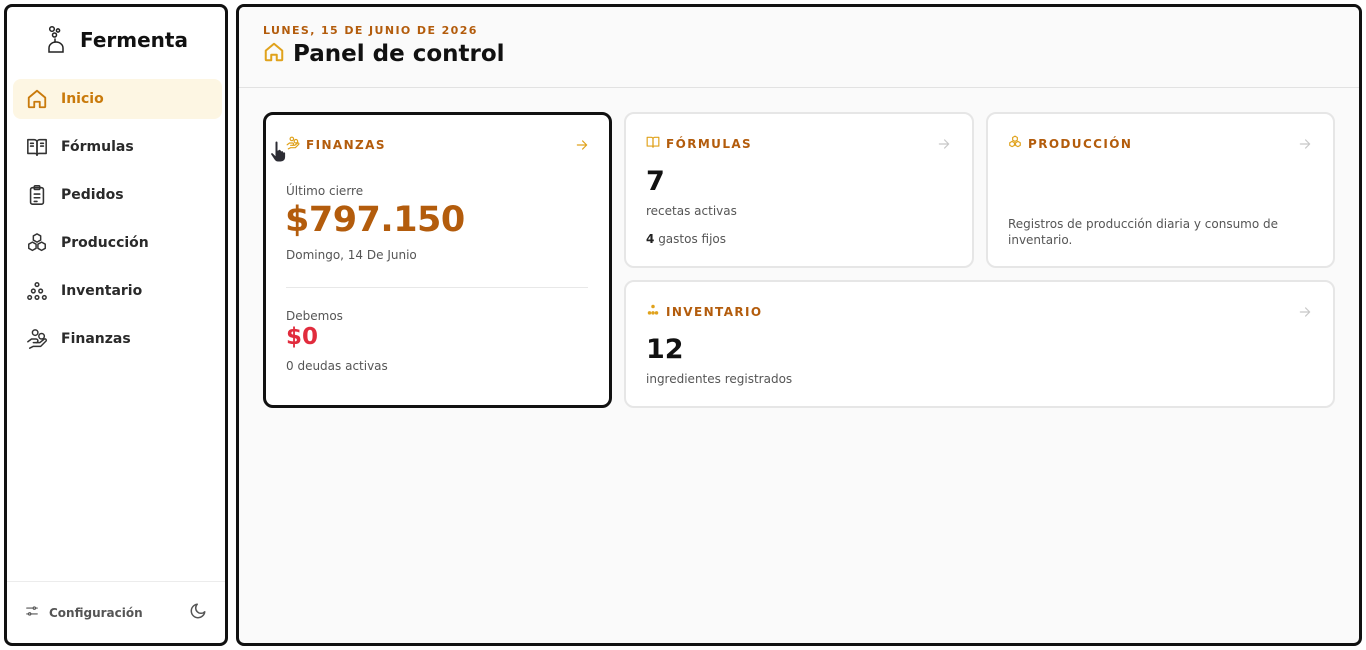  I want to click on sidebar-item-formulas: Fórmulas, so click(117, 147).